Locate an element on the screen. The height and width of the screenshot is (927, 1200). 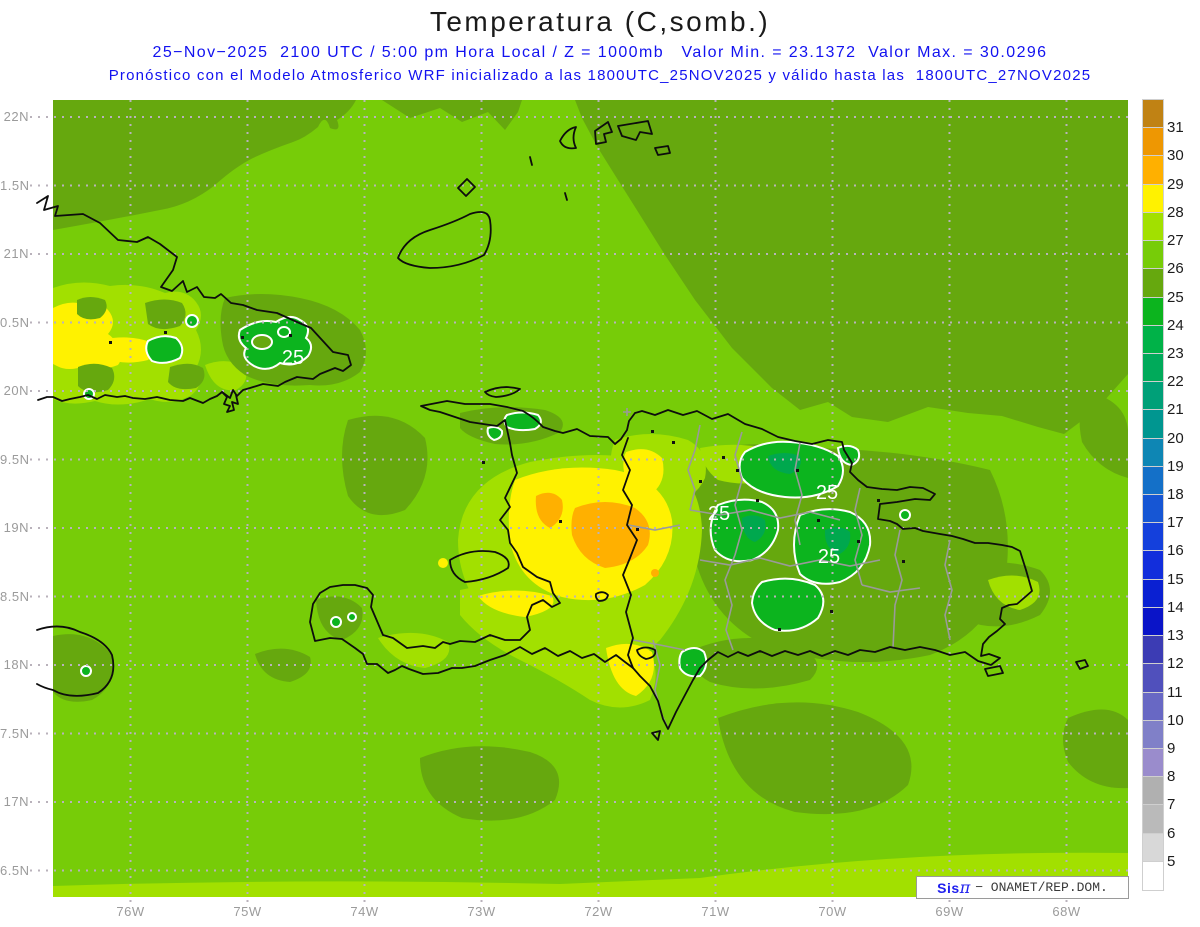
colorbar-tick-label: 16 is located at coordinates (1175, 551).